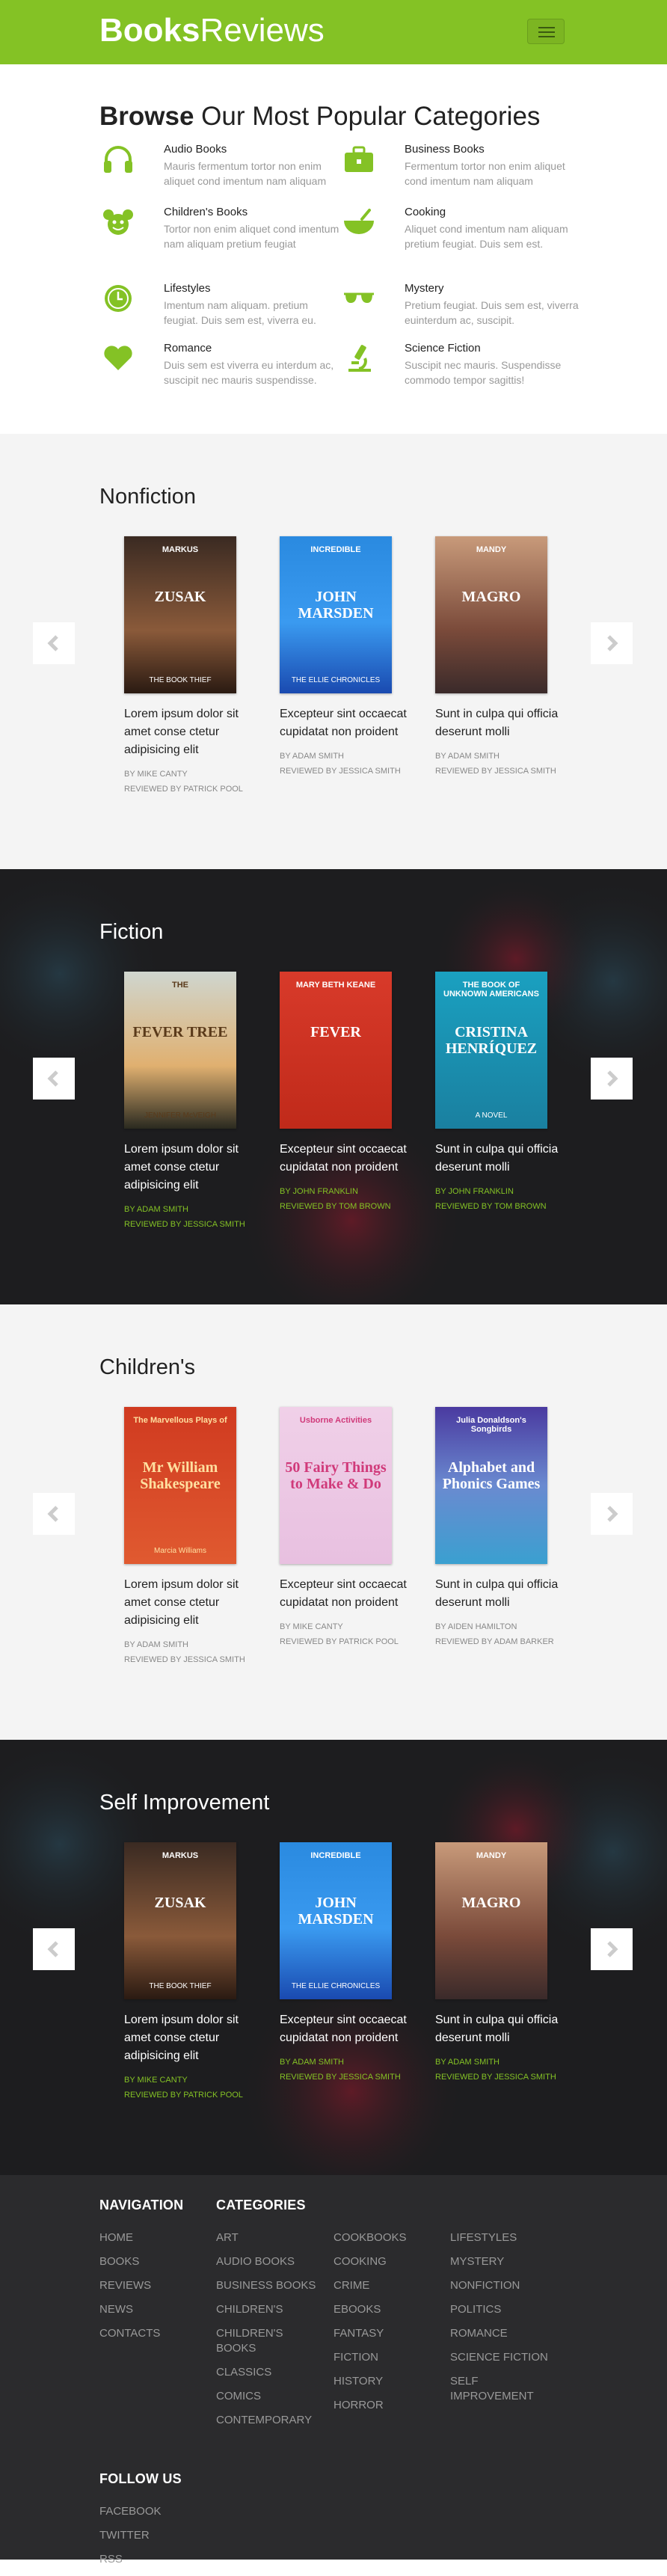  I want to click on footer-category-link: CLASSICS, so click(272, 2372).